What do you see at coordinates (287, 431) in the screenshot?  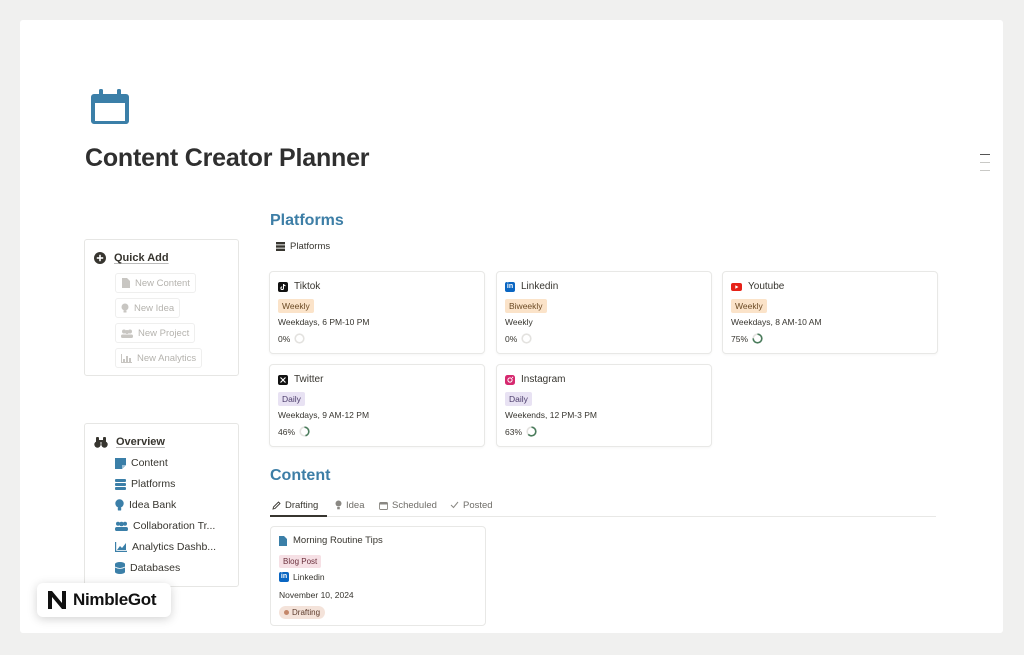 I see `progress-value: 46%` at bounding box center [287, 431].